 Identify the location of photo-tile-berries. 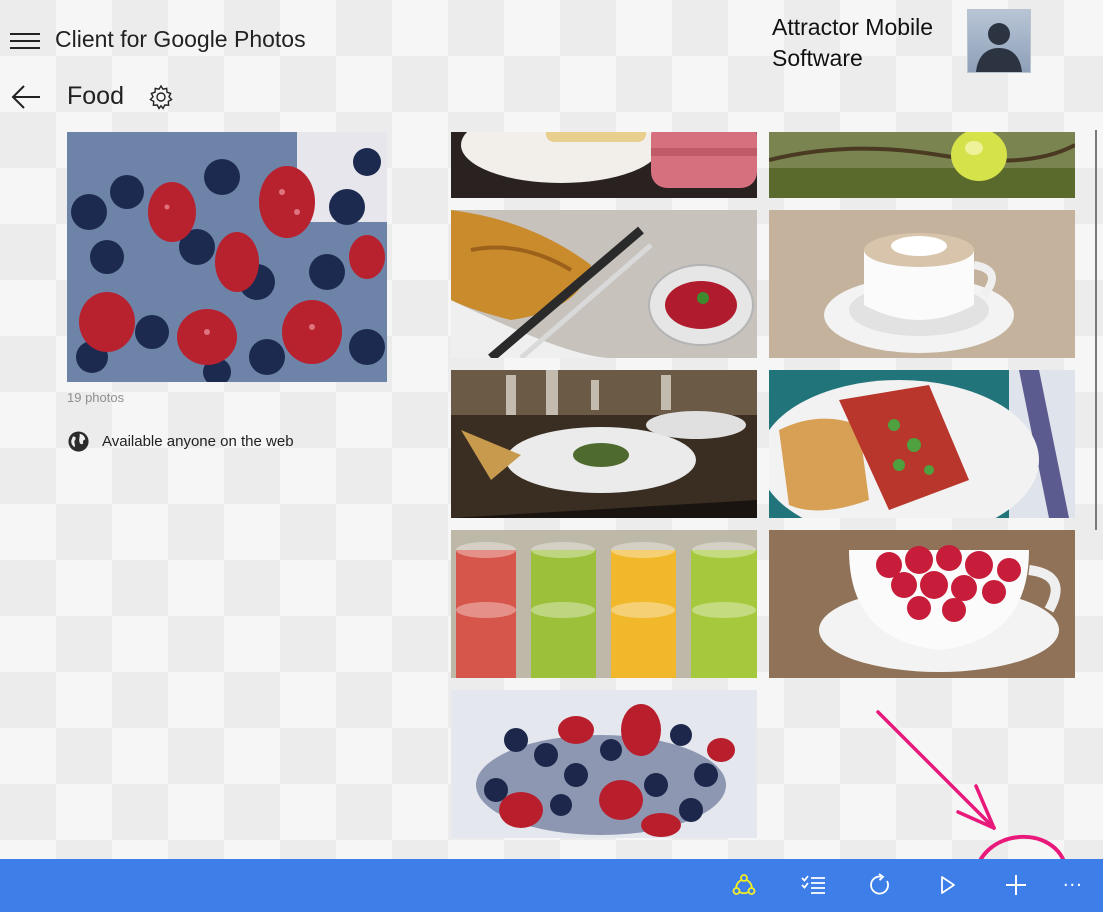
(604, 764).